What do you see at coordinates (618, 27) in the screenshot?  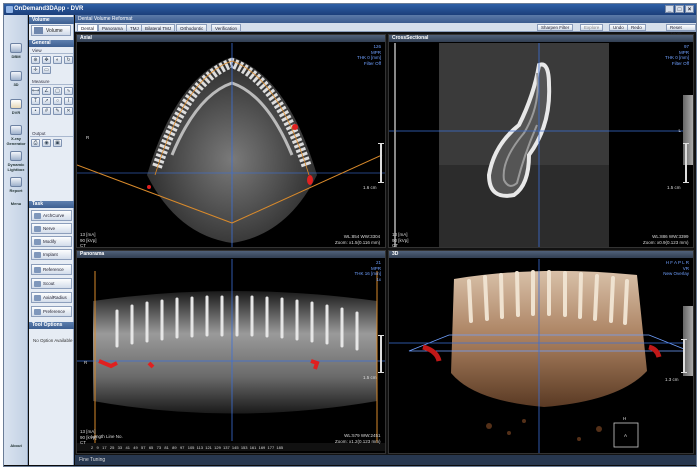 I see `undo-button: Undo` at bounding box center [618, 27].